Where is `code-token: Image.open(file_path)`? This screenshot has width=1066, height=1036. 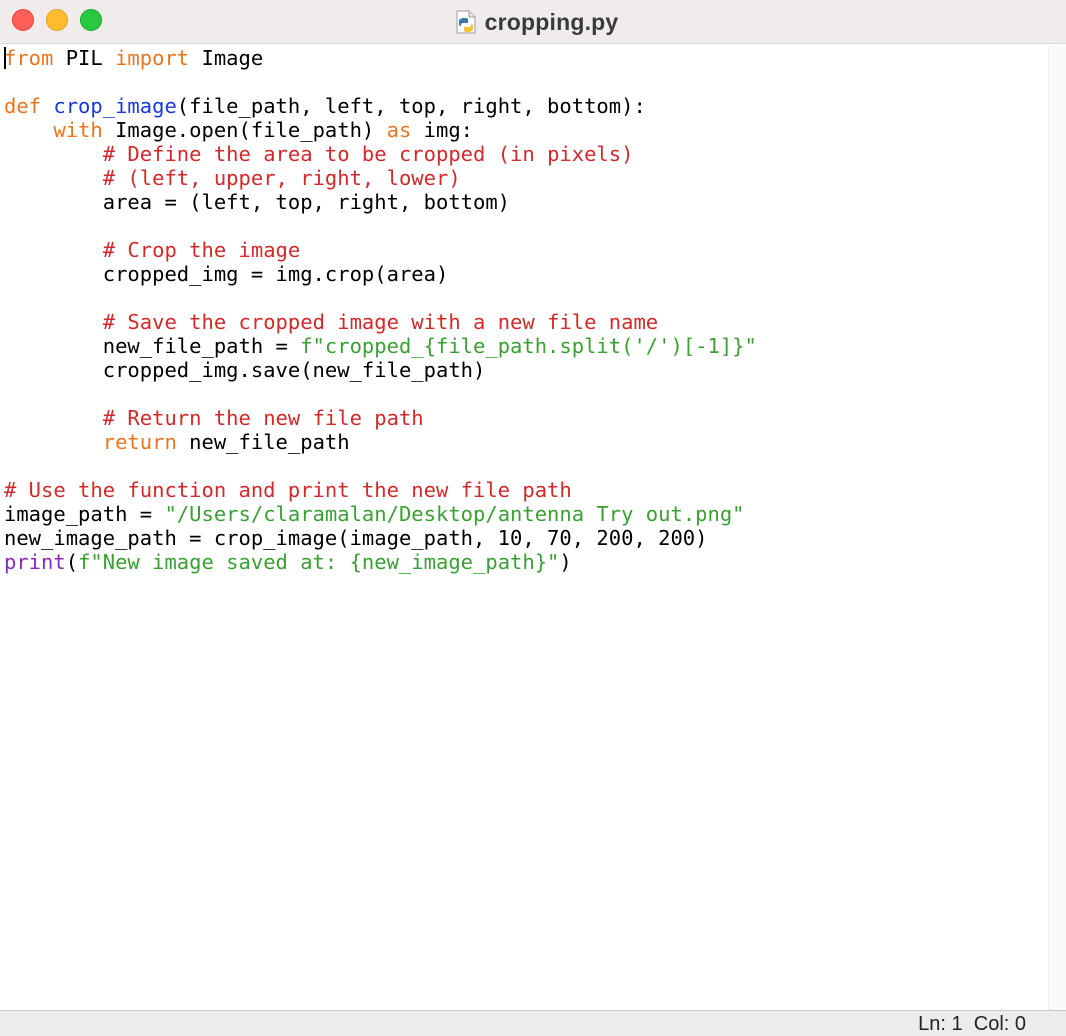
code-token: Image.open(file_path) is located at coordinates (244, 130).